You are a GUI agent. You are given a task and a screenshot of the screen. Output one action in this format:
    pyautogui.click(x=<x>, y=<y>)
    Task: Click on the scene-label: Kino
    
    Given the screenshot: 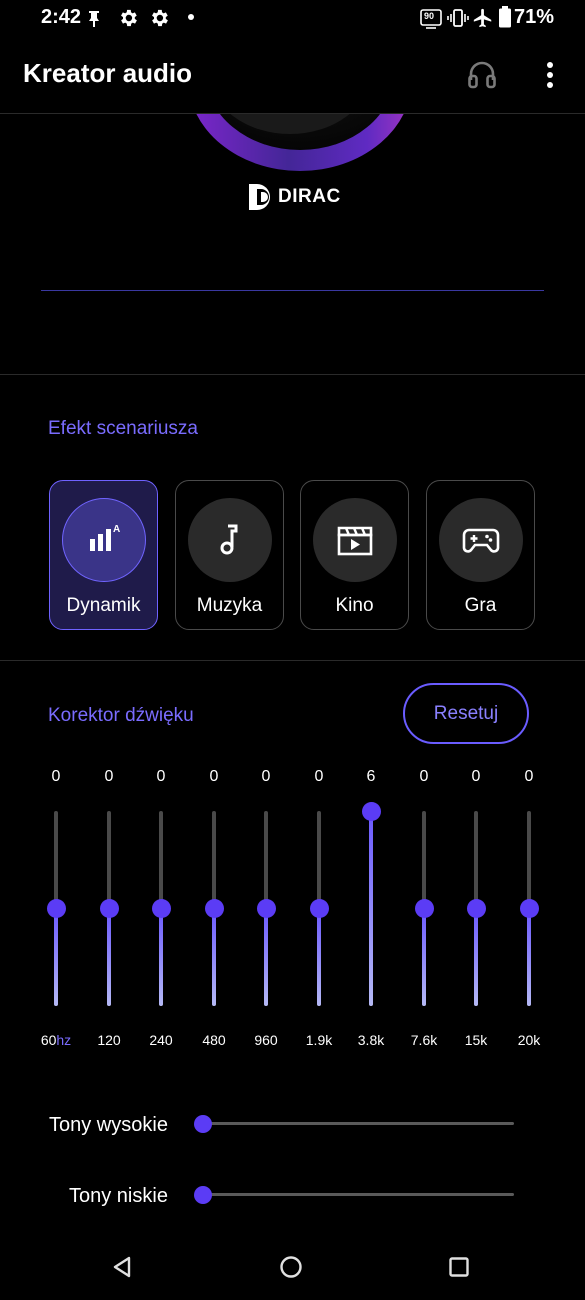 What is the action you would take?
    pyautogui.click(x=354, y=605)
    